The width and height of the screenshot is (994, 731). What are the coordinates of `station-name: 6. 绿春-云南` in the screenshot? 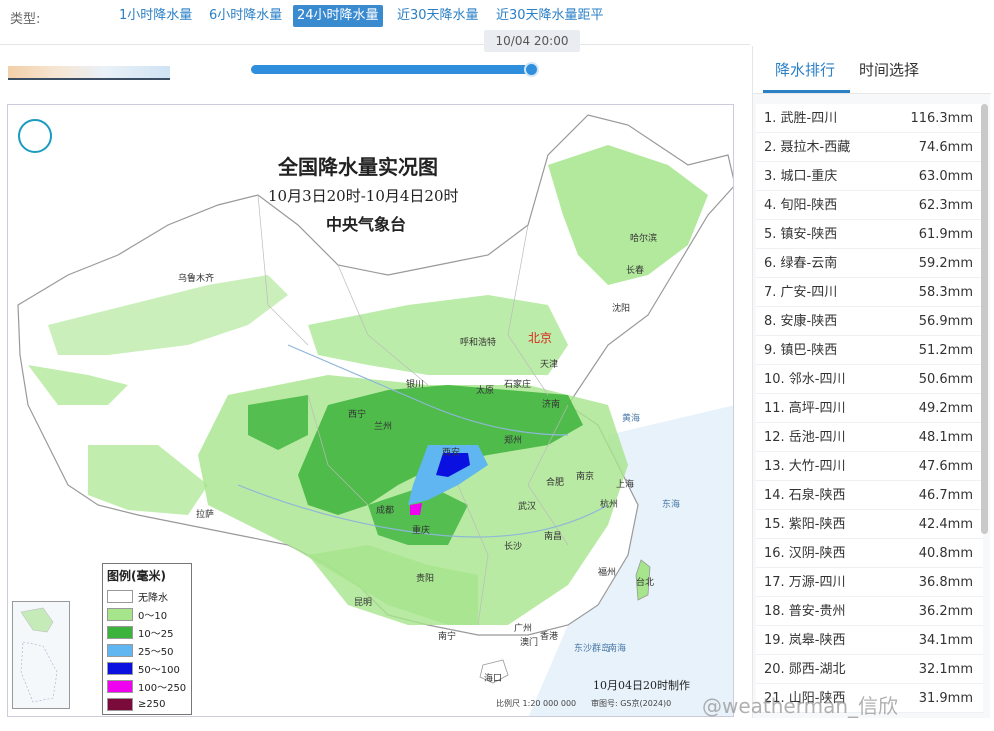 It's located at (801, 263).